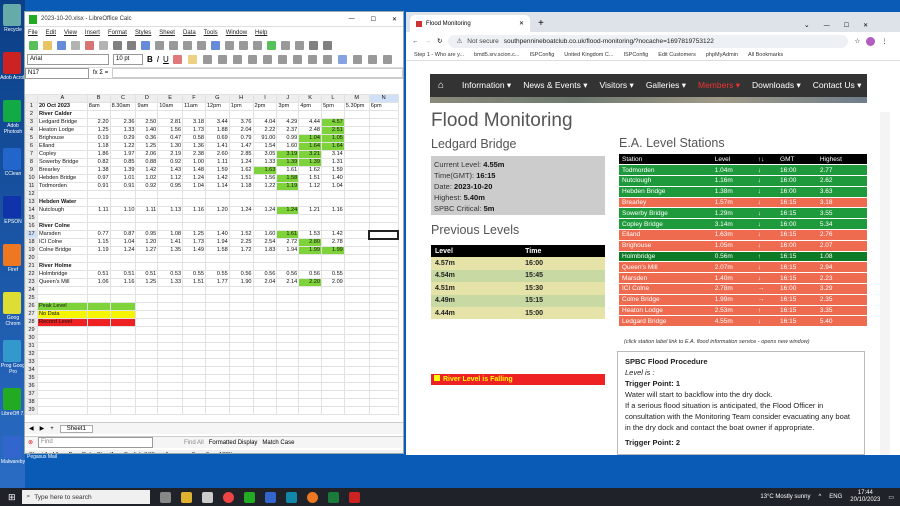  Describe the element at coordinates (42, 457) in the screenshot. I see `pegasus-label: Pegasus Mail` at that location.